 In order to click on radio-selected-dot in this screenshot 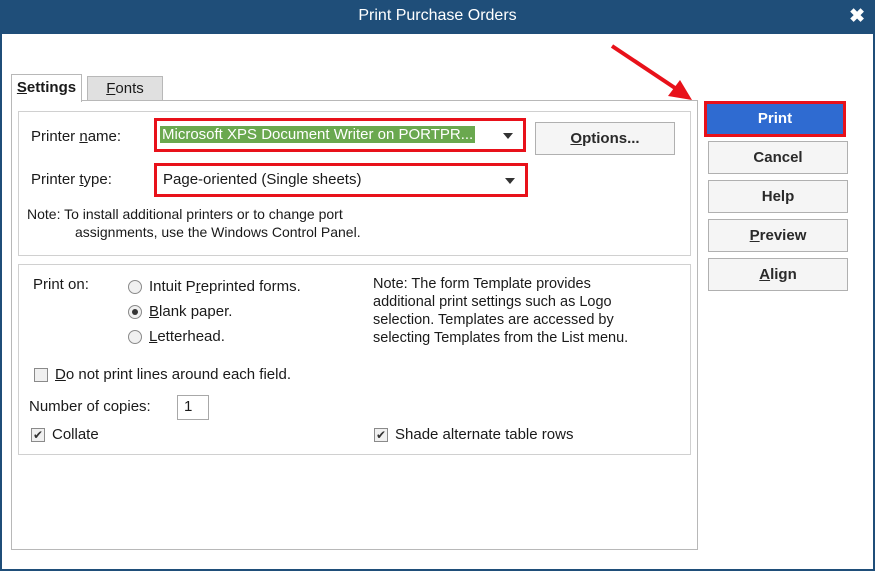, I will do `click(135, 312)`.